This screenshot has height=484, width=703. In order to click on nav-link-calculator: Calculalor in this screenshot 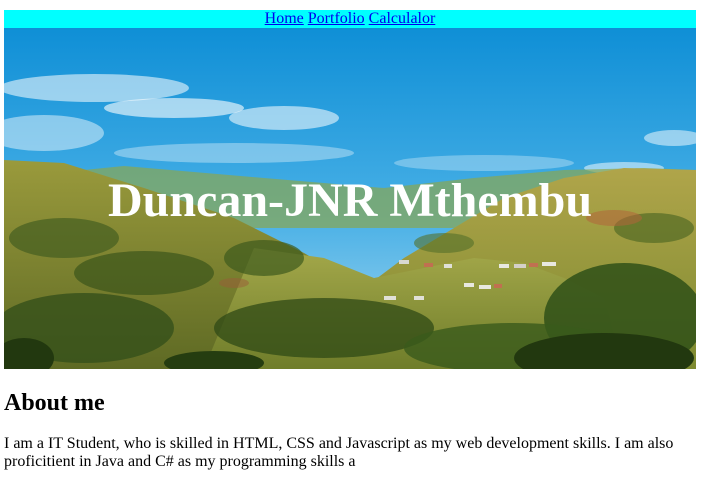, I will do `click(402, 18)`.